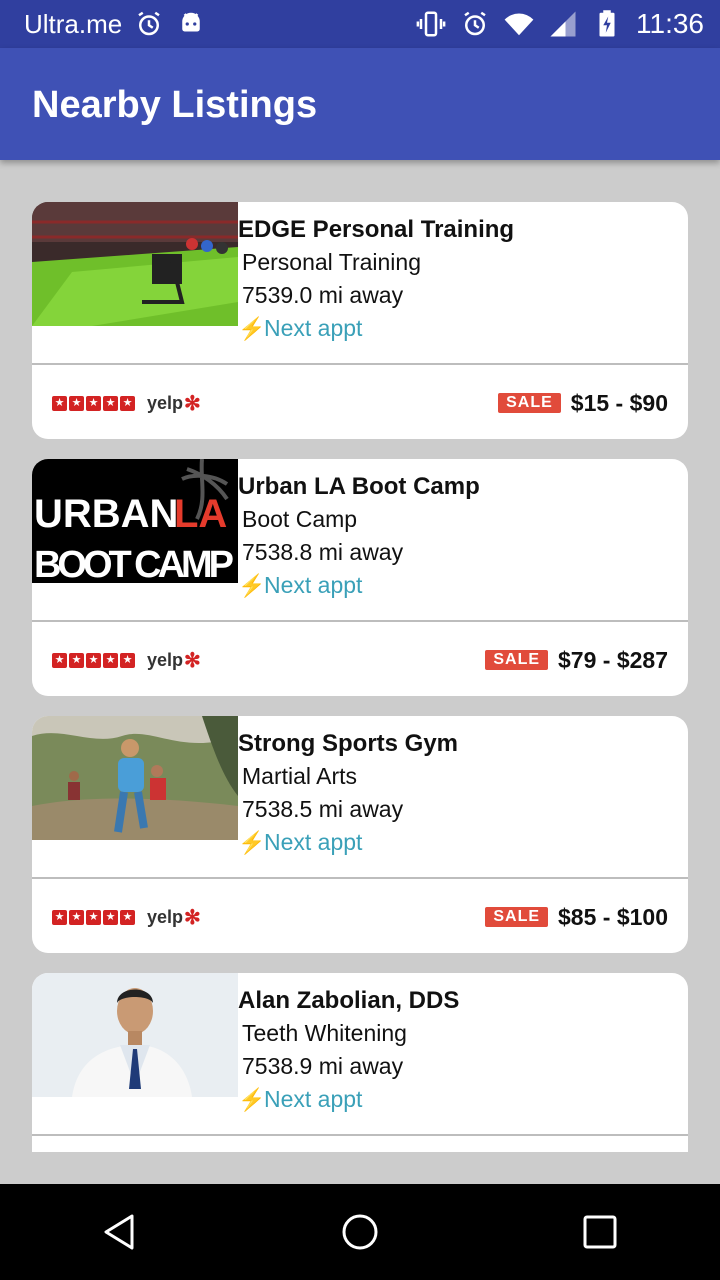 The width and height of the screenshot is (720, 1280). Describe the element at coordinates (323, 1066) in the screenshot. I see `listing-distance: 7538.9 mi away` at that location.